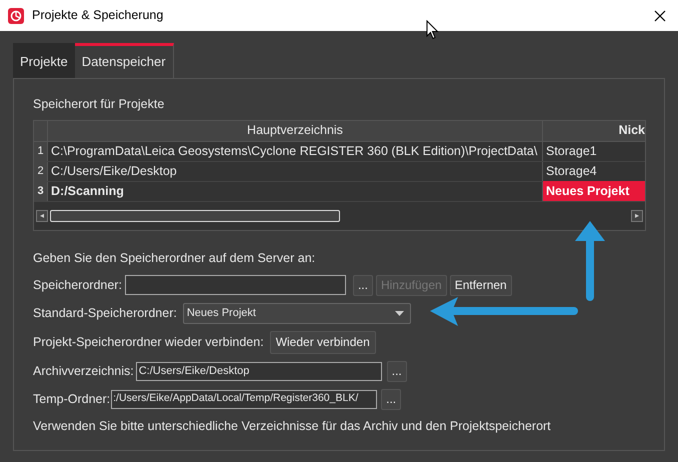  I want to click on table-cell: C:\ProgramData\Leica Geosystems\Cyclone REGISTER 360 (BLK Edition)\ProjectData\, so click(295, 151).